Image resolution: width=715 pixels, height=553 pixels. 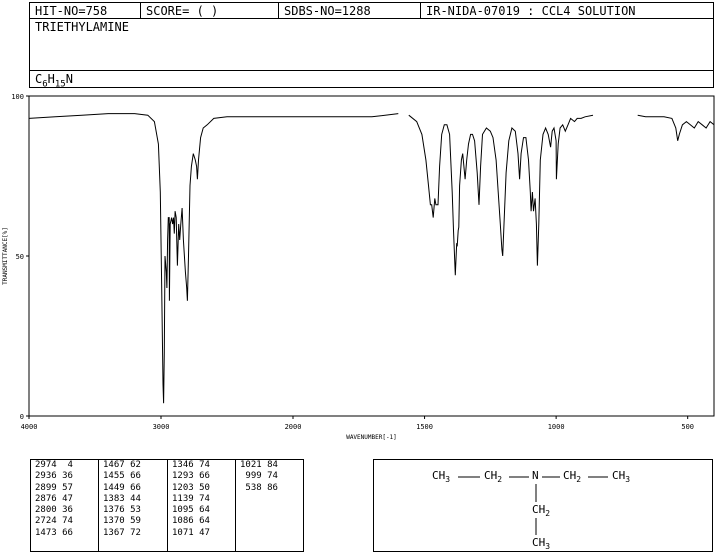 What do you see at coordinates (350, 11) in the screenshot?
I see `sdbs-number: SDBS-NO=1288` at bounding box center [350, 11].